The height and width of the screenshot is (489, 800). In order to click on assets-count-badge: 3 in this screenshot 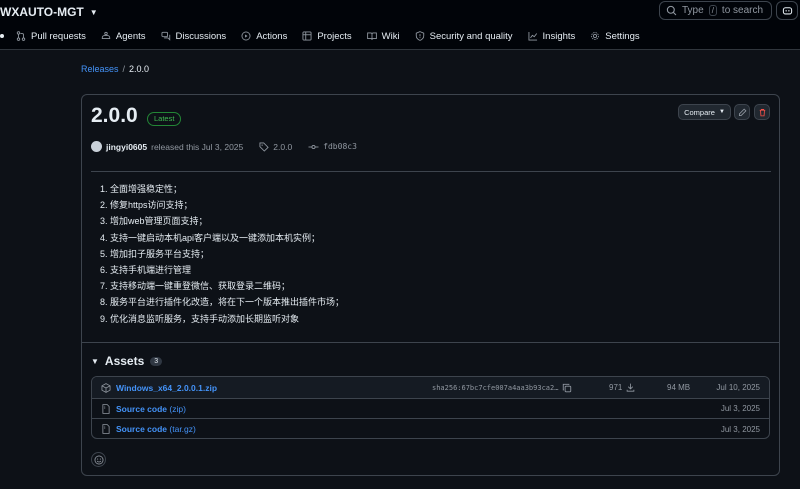, I will do `click(156, 361)`.